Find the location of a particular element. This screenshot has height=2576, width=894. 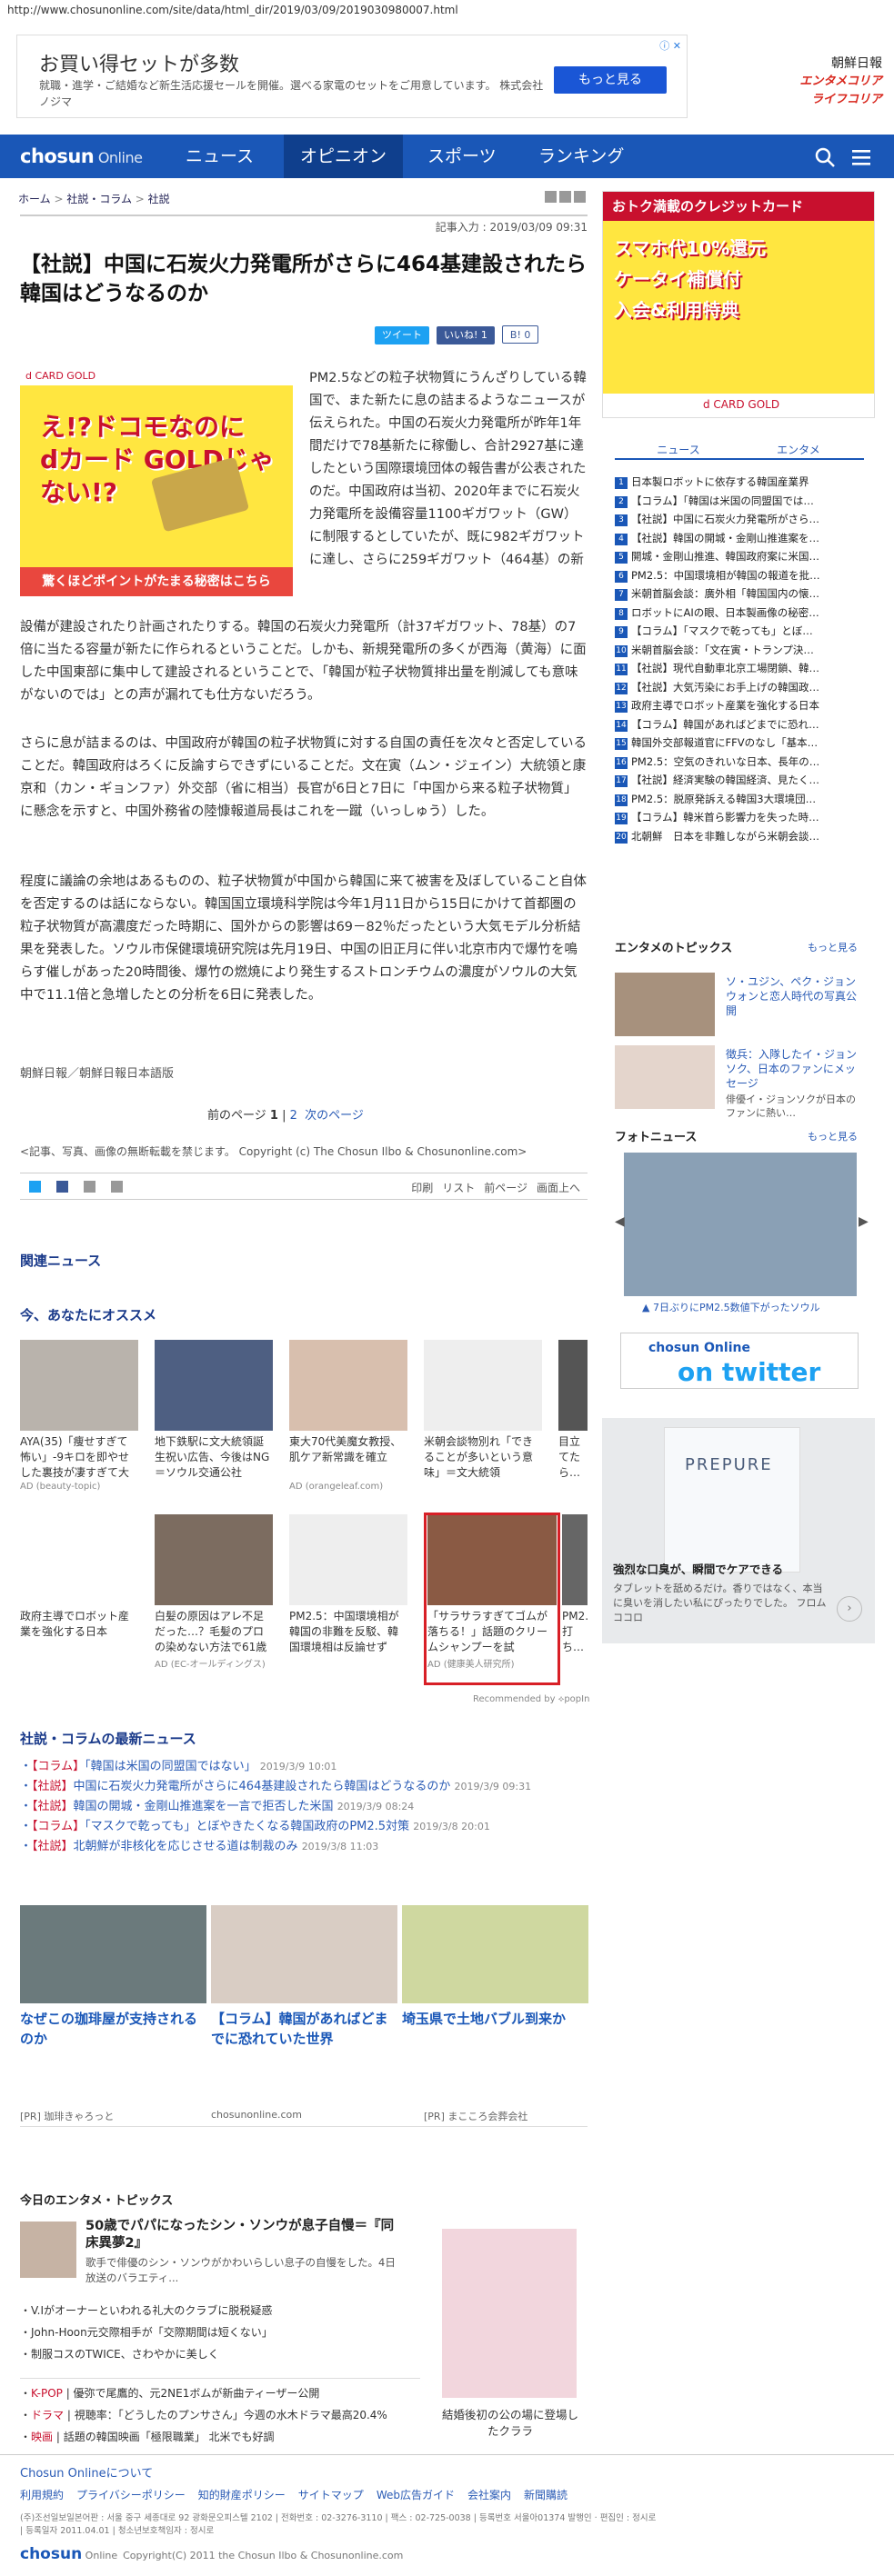

chevron-right-icon: › is located at coordinates (849, 1609).